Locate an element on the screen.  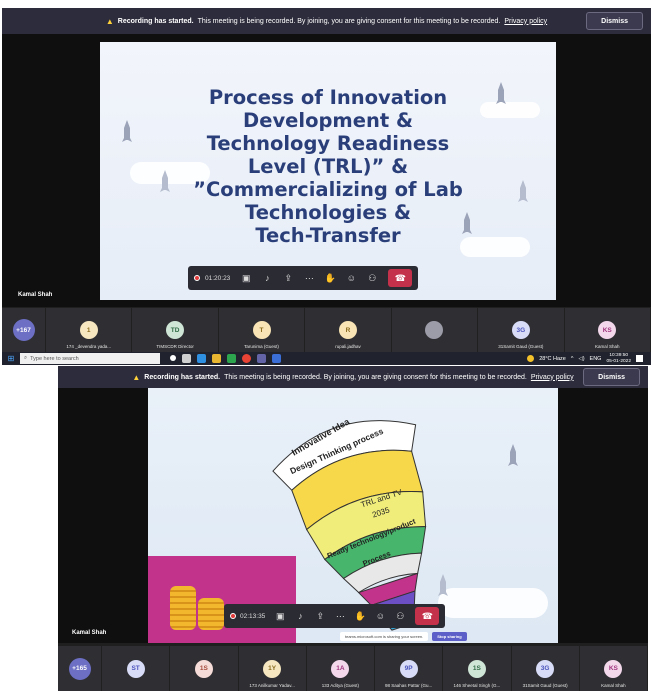
search-icon: ⌕ is located at coordinates (26, 358).